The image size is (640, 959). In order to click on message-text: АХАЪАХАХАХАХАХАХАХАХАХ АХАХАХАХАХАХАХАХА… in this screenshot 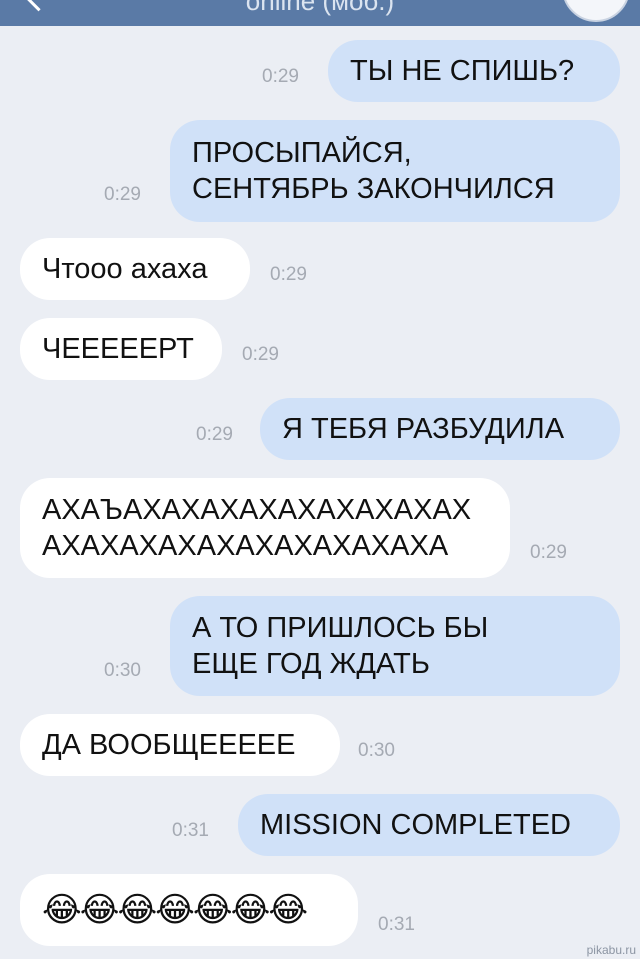, I will do `click(257, 528)`.